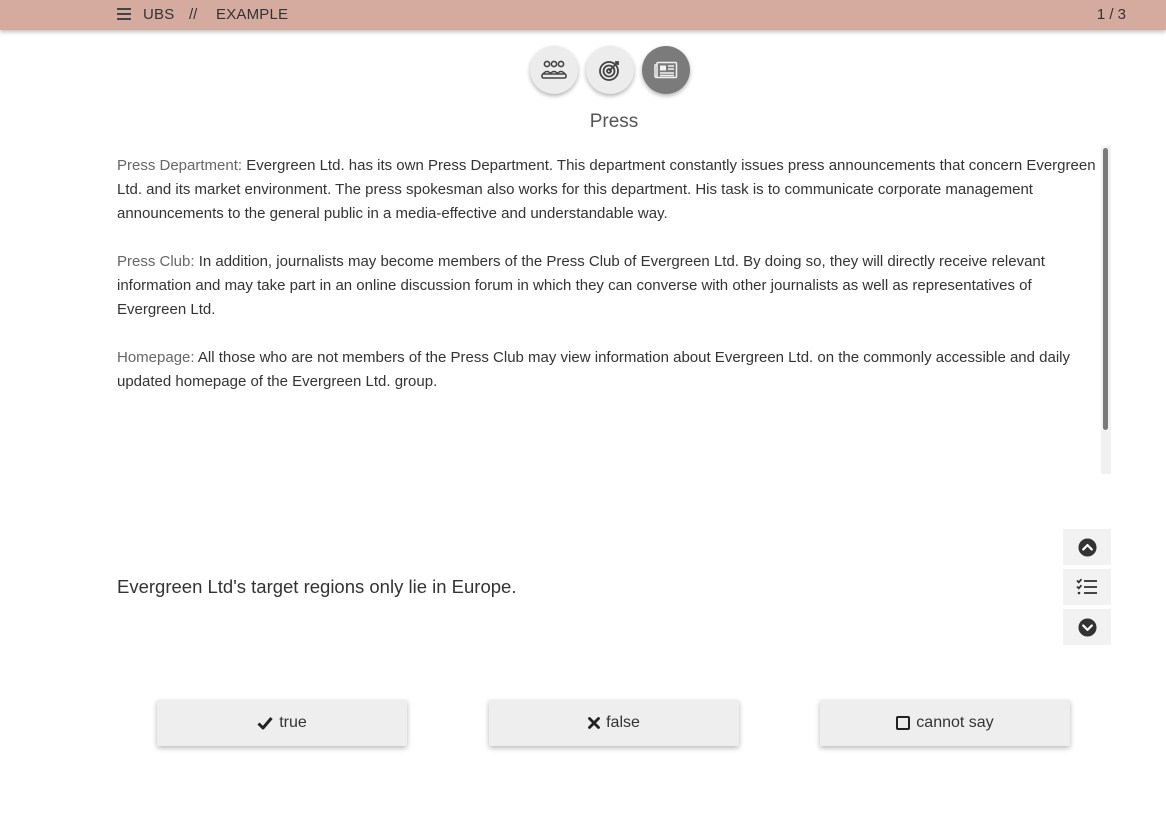 This screenshot has width=1166, height=814. Describe the element at coordinates (903, 723) in the screenshot. I see `empty-square-icon` at that location.